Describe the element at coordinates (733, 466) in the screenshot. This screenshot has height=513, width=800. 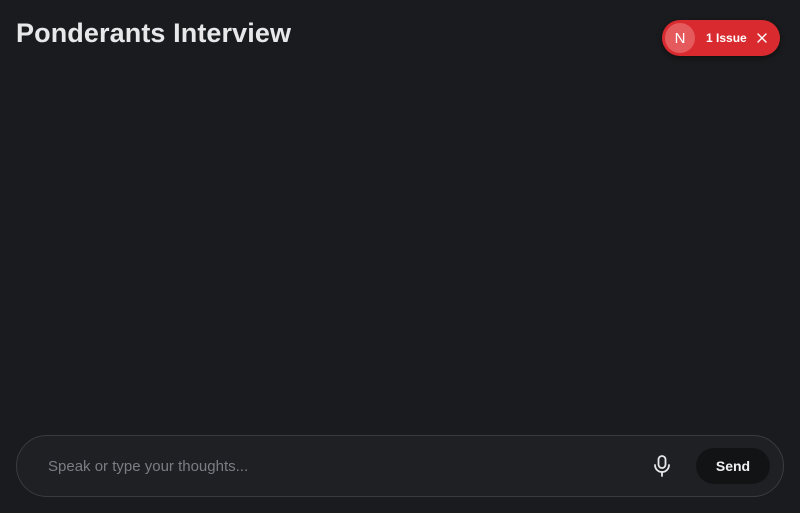
I see `send-button: Send` at that location.